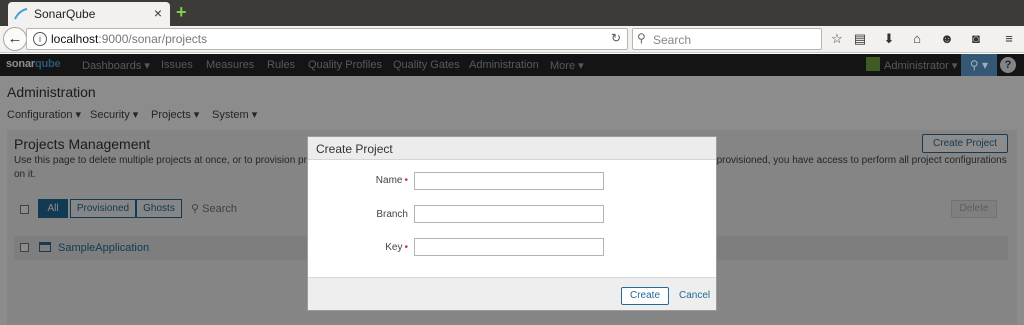 The image size is (1024, 325). What do you see at coordinates (509, 181) in the screenshot?
I see `name-input` at bounding box center [509, 181].